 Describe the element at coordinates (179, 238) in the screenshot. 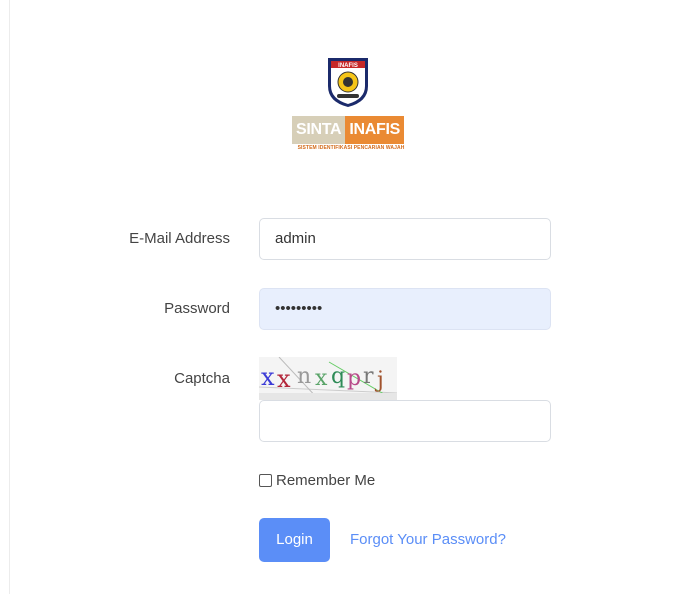

I see `email-label: E-Mail Address` at that location.